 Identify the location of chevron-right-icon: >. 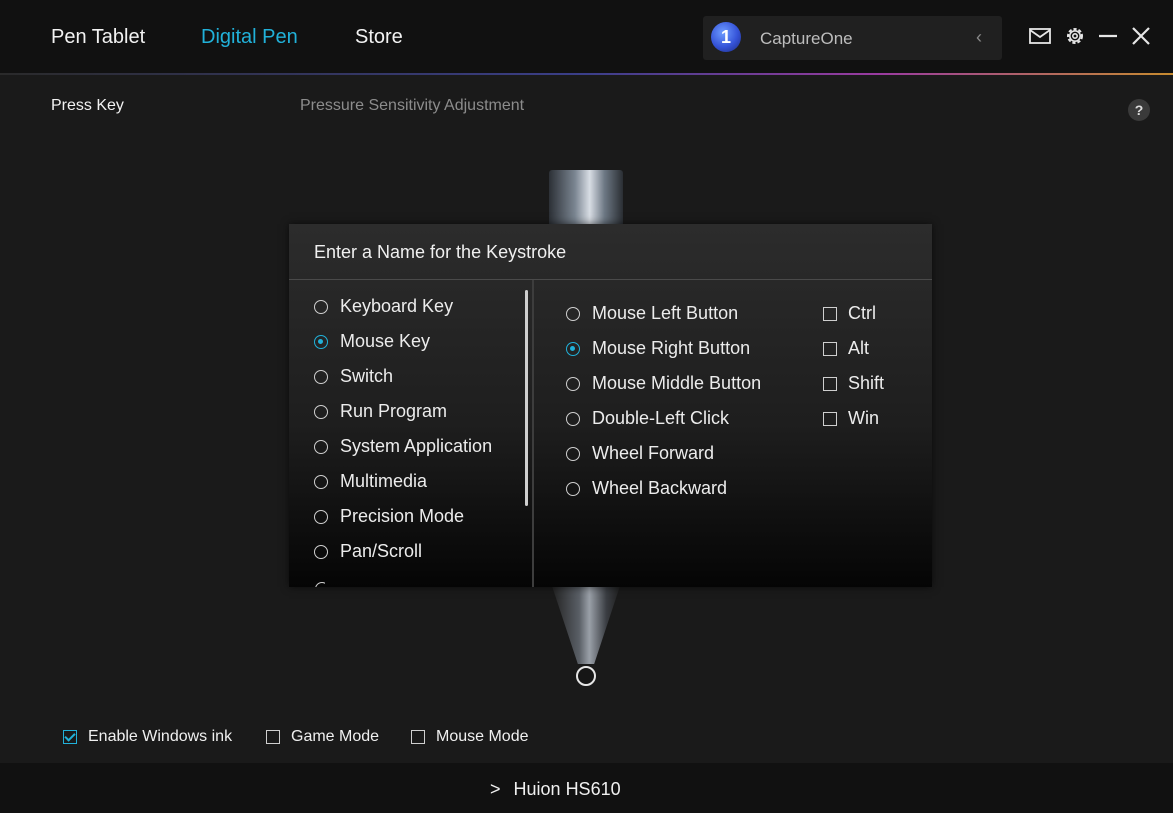
(495, 789).